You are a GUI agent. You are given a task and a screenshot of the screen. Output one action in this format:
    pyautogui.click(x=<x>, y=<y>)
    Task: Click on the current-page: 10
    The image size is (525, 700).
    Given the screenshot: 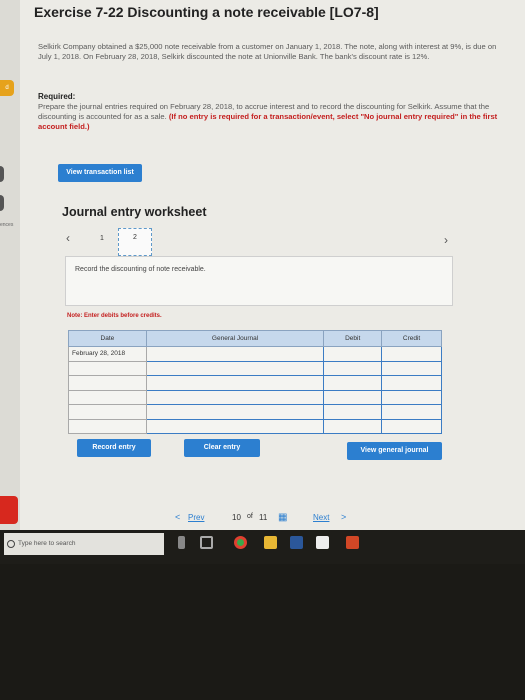 What is the action you would take?
    pyautogui.click(x=236, y=517)
    